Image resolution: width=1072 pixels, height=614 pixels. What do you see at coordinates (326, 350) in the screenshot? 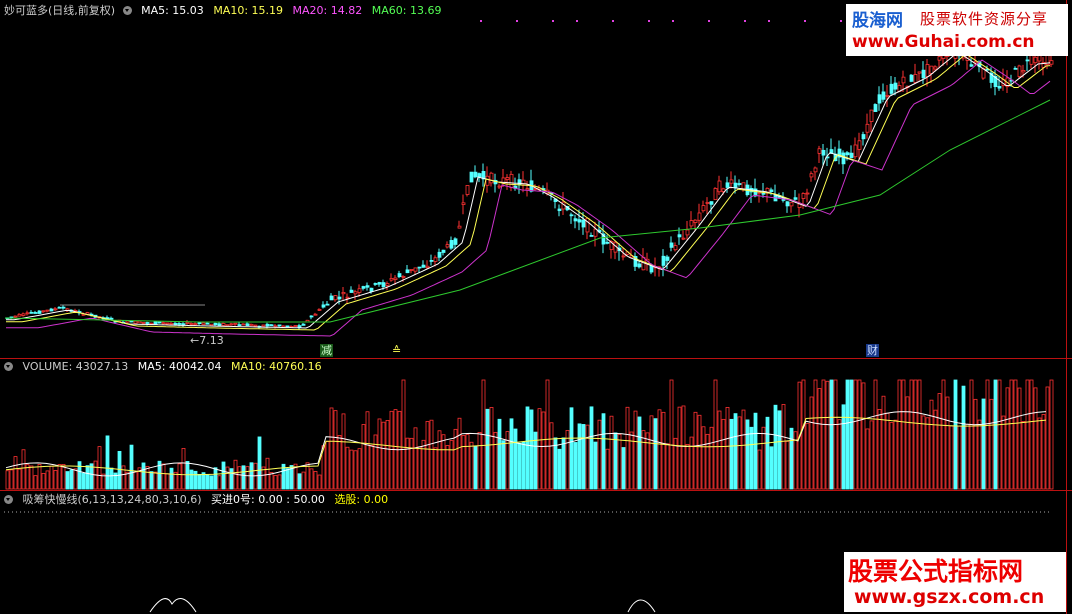
I see `event-tag-reduce: 减` at bounding box center [326, 350].